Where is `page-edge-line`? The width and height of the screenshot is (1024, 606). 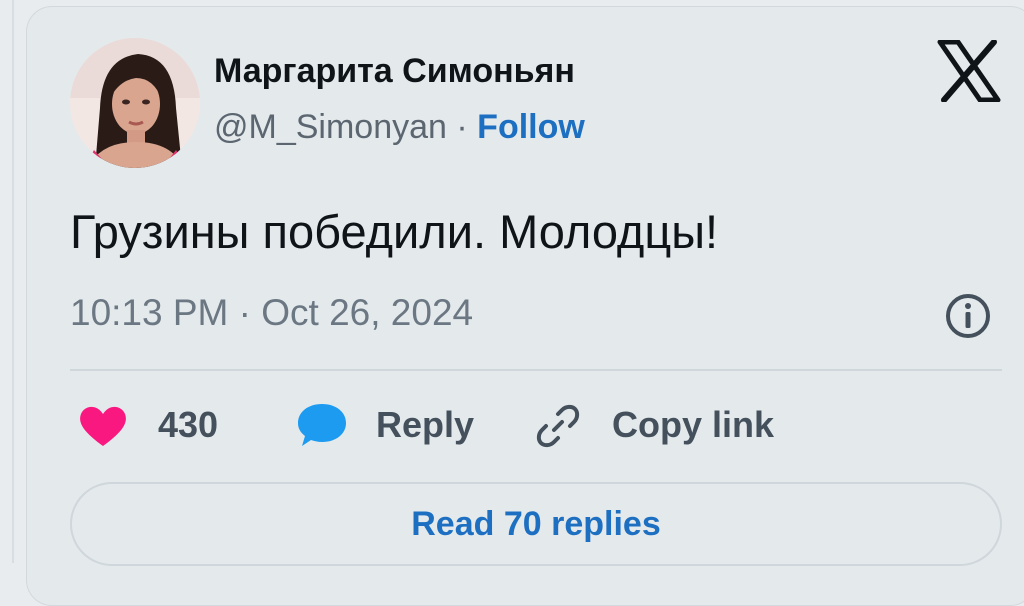 page-edge-line is located at coordinates (13, 281).